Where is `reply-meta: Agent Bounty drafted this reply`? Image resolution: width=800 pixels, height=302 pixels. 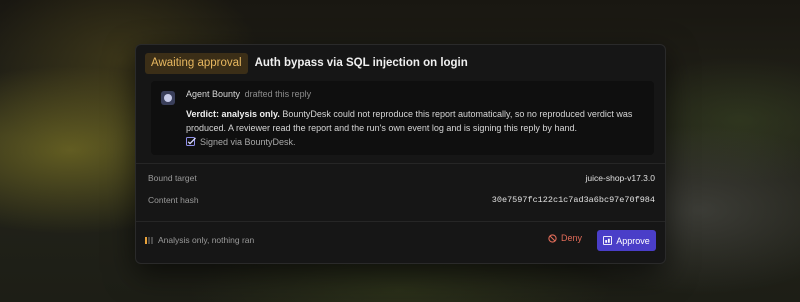
reply-meta: Agent Bounty drafted this reply is located at coordinates (248, 94).